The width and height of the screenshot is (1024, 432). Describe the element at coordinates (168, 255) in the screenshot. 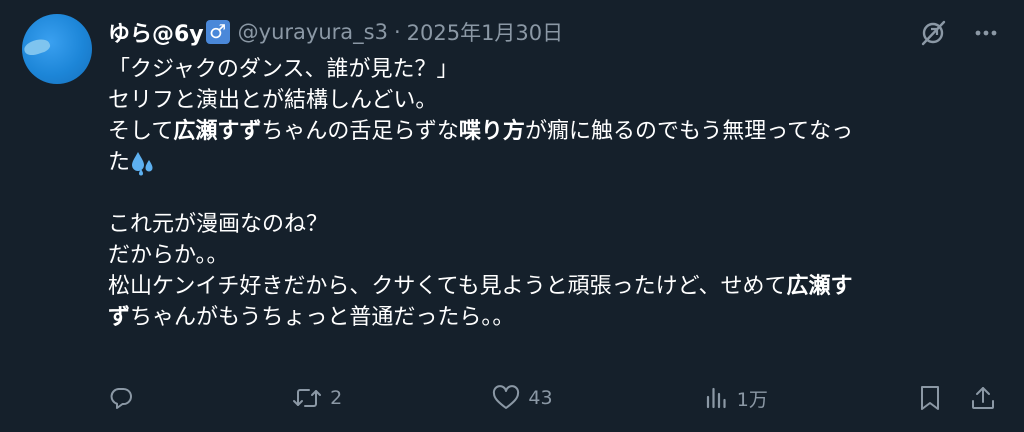

I see `text-line: だからか。。` at that location.